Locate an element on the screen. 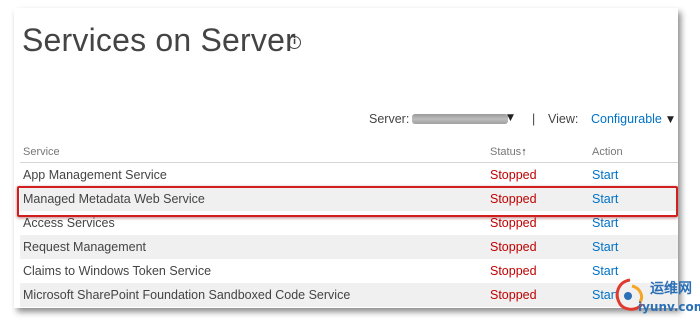 This screenshot has width=700, height=322. header-status: Status↑ is located at coordinates (508, 152).